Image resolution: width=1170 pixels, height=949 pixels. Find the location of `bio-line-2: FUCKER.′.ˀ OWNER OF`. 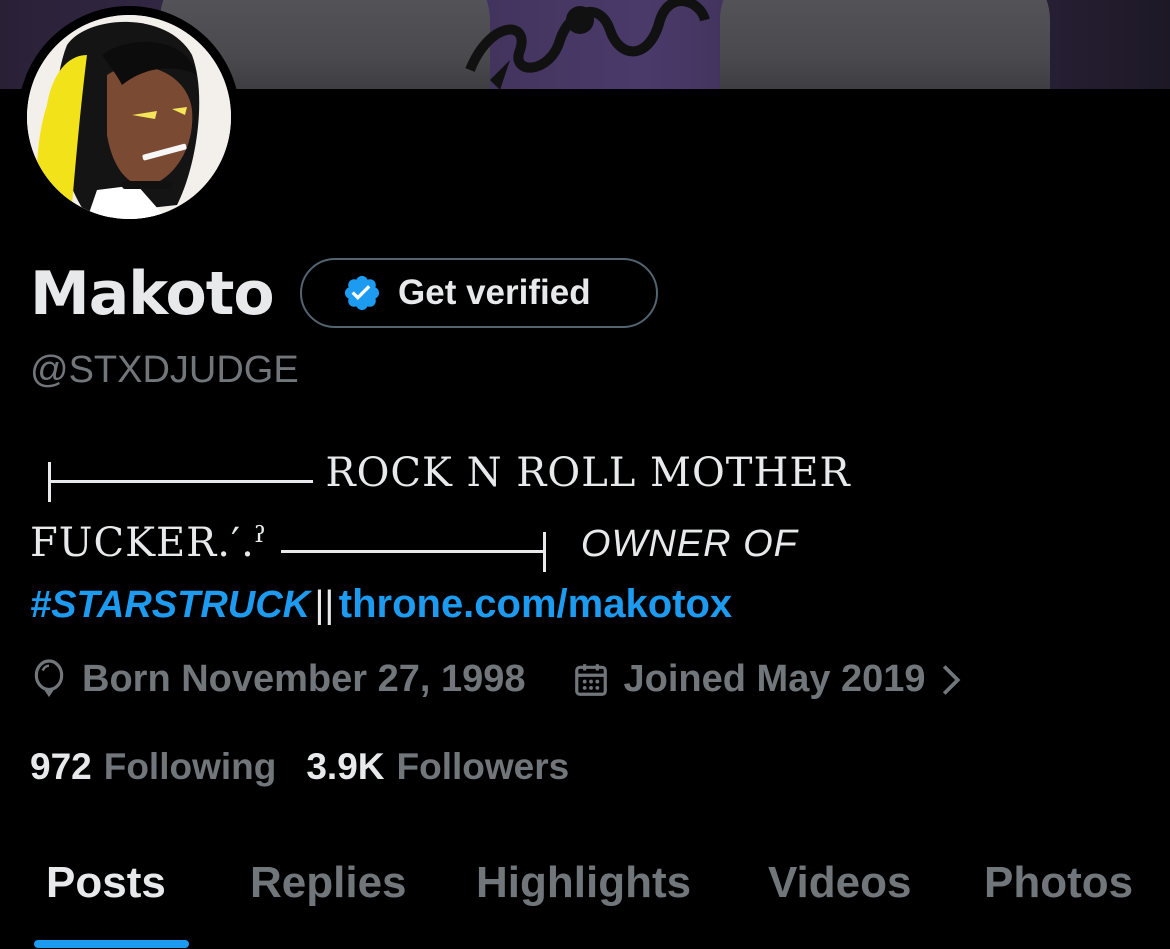

bio-line-2: FUCKER.′.ˀ OWNER OF is located at coordinates (414, 546).